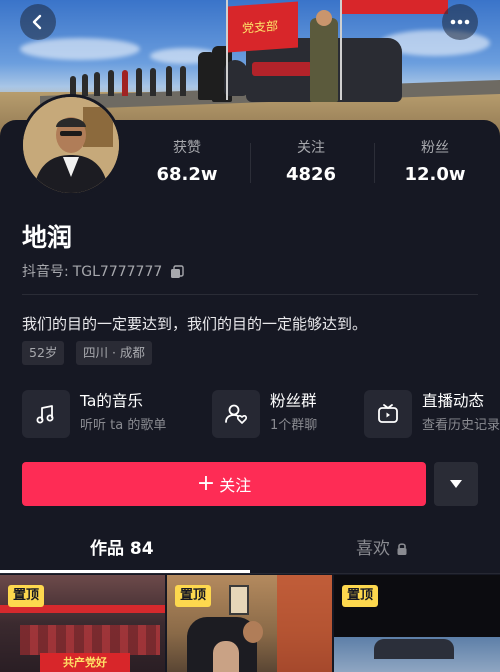 This screenshot has width=500, height=672. I want to click on feature-music-subtitle: 听听 ta 的歌单, so click(123, 425).